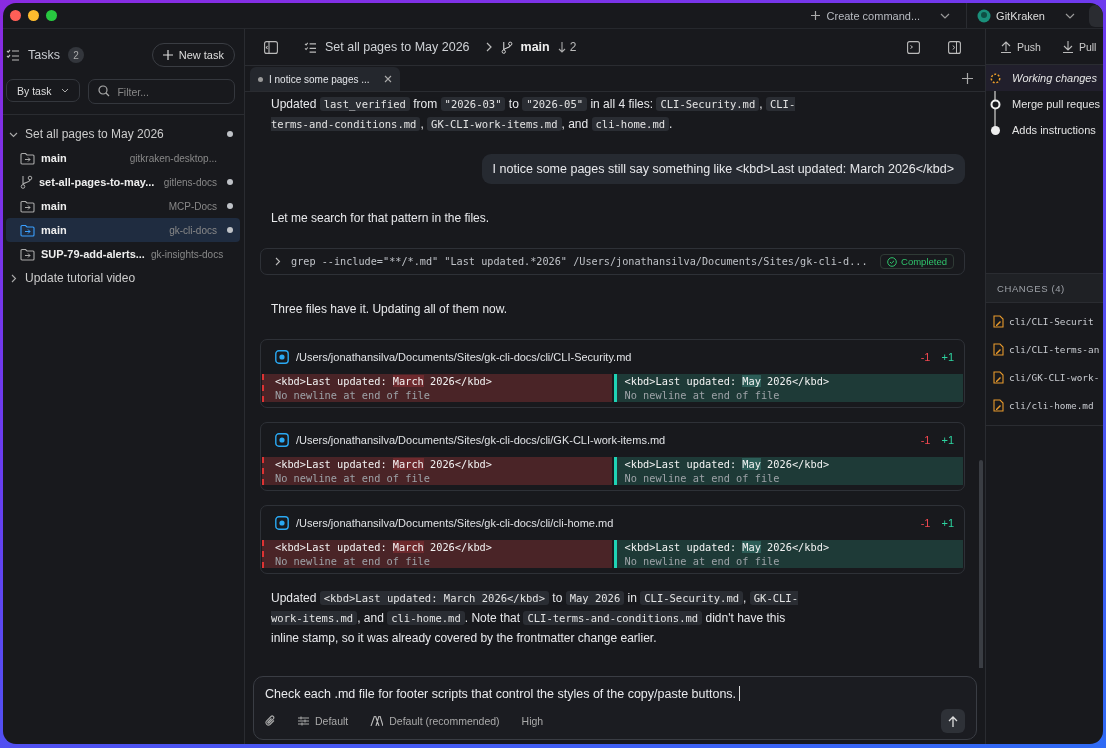  Describe the element at coordinates (892, 261) in the screenshot. I see `check-circle-icon` at that location.